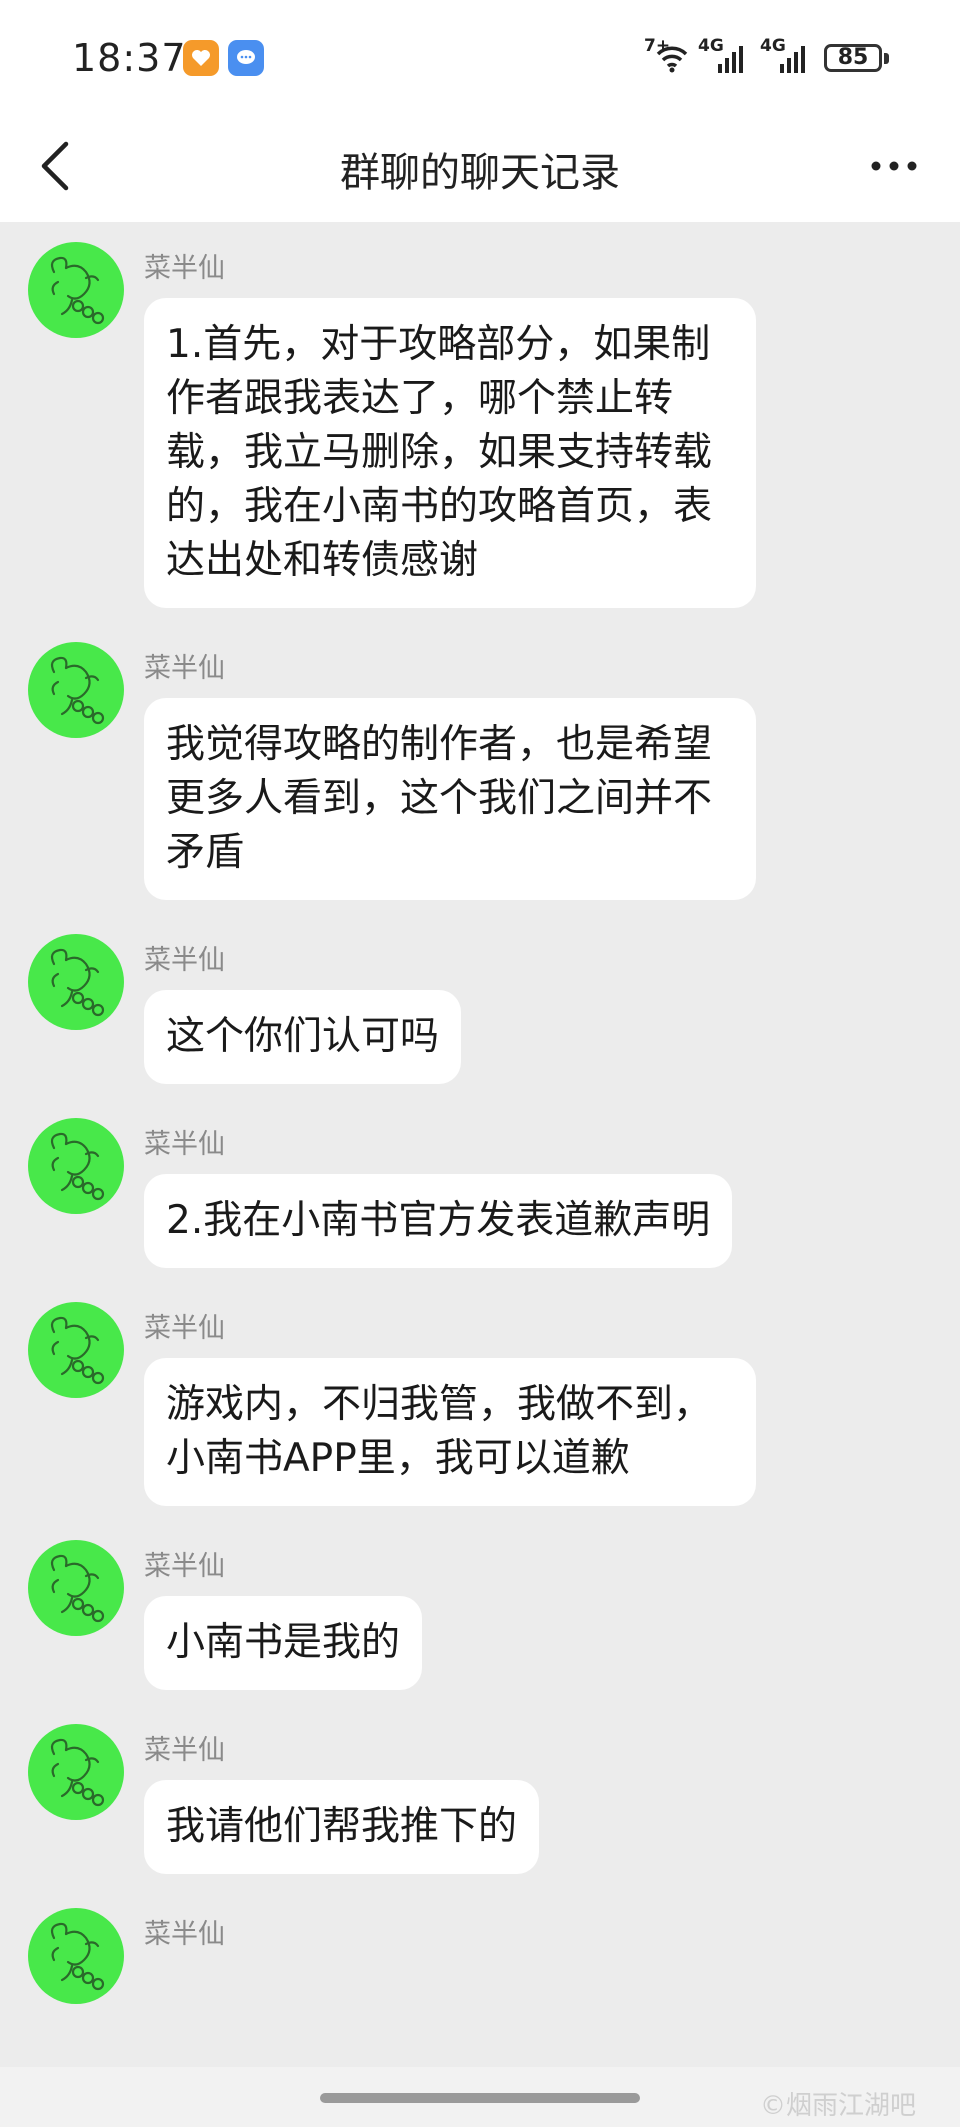 Image resolution: width=960 pixels, height=2127 pixels. I want to click on heart-app-icon, so click(201, 58).